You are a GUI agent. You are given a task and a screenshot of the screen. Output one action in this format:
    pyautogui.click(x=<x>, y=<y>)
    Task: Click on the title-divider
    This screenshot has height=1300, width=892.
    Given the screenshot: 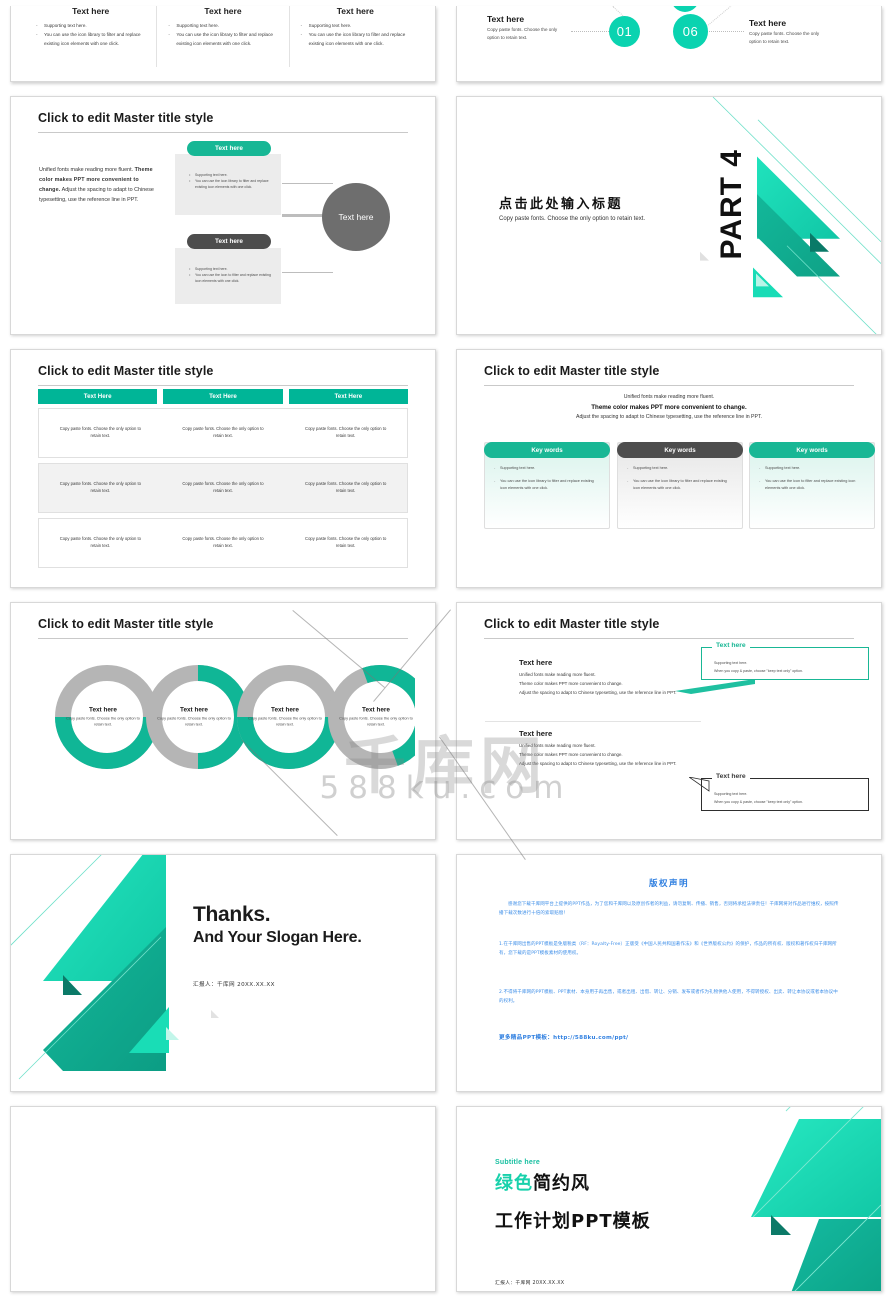 What is the action you would take?
    pyautogui.click(x=669, y=638)
    